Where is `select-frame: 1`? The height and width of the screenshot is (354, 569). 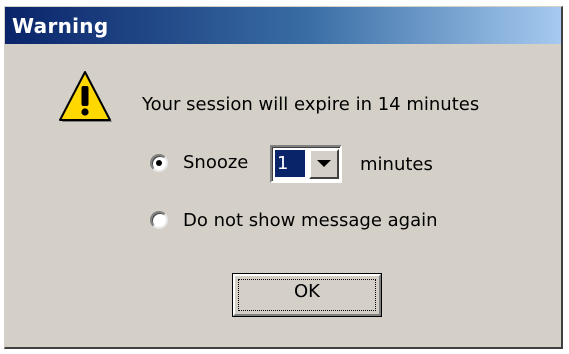
select-frame: 1 is located at coordinates (306, 164).